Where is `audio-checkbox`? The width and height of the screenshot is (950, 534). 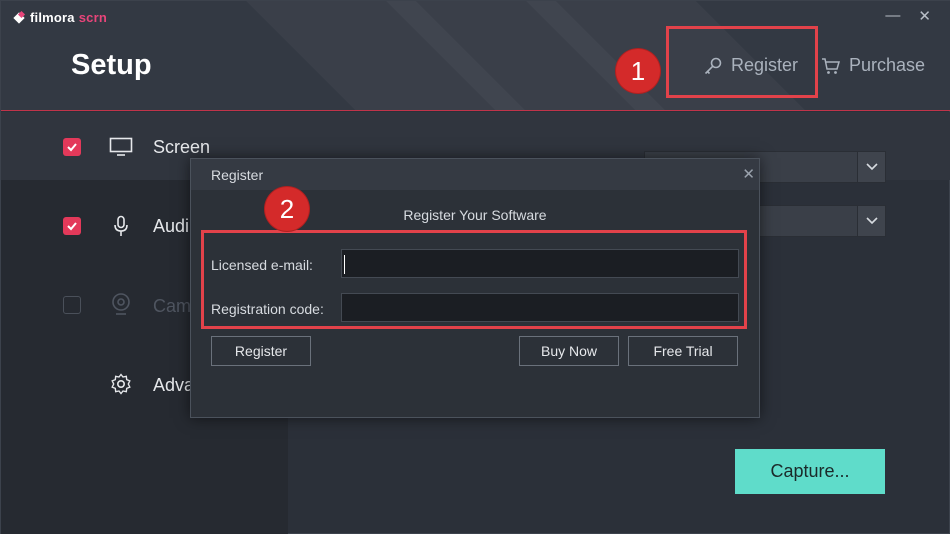
audio-checkbox is located at coordinates (72, 226).